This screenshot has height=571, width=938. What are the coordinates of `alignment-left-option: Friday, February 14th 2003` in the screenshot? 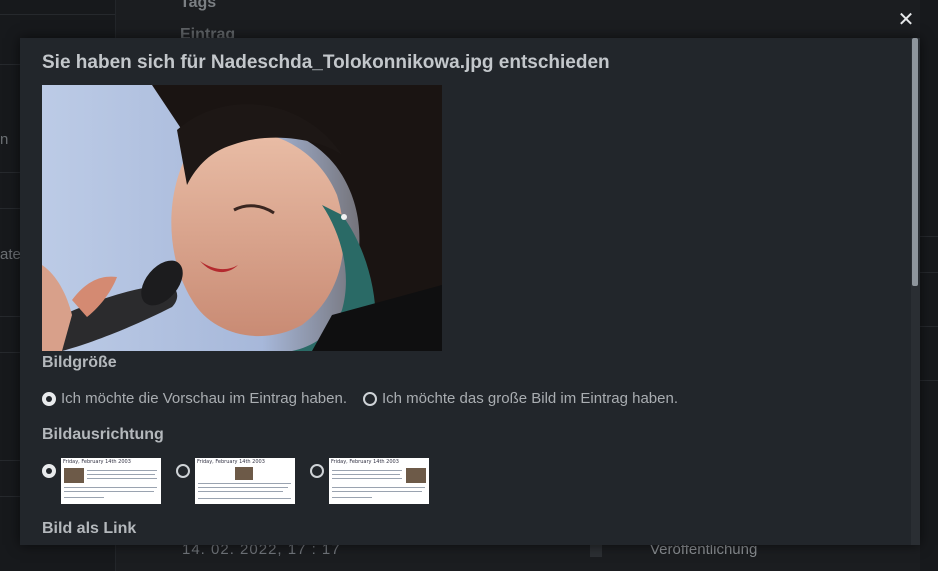 It's located at (101, 481).